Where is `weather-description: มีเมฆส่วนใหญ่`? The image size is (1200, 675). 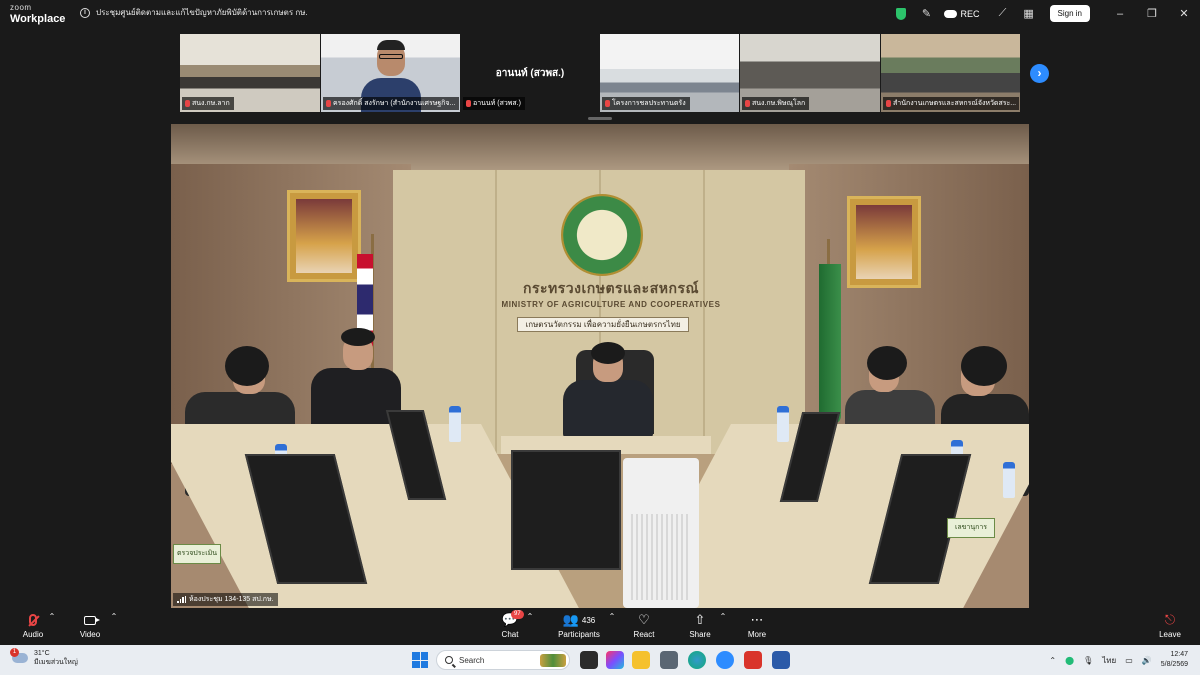 weather-description: มีเมฆส่วนใหญ่ is located at coordinates (56, 662).